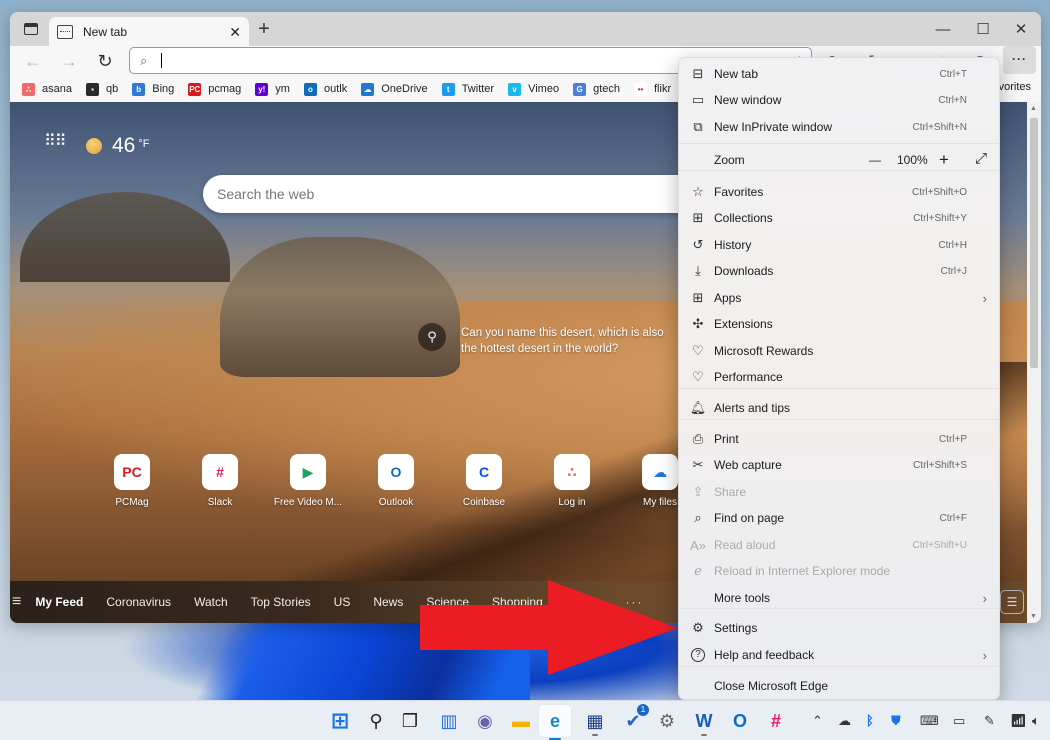  I want to click on menu-item-extensions: ✣ Extensions, so click(839, 324).